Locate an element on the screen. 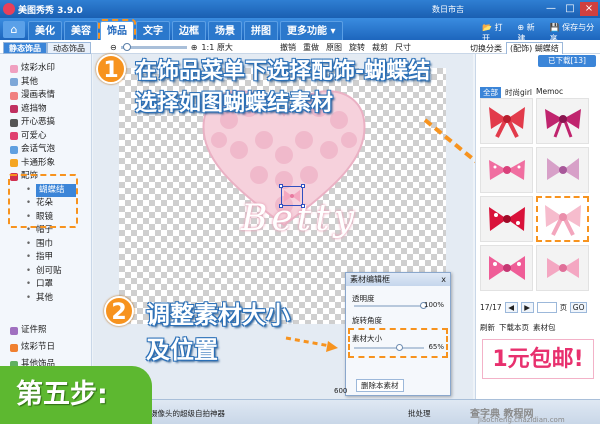  downloaded-button: 已下载[13] is located at coordinates (567, 61).